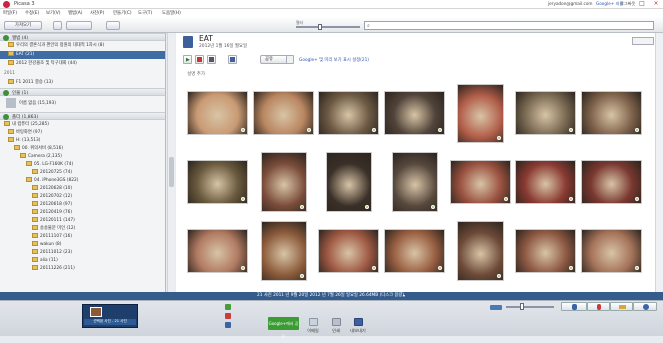 The width and height of the screenshot is (663, 343). What do you see at coordinates (645, 306) in the screenshot?
I see `properties-button` at bounding box center [645, 306].